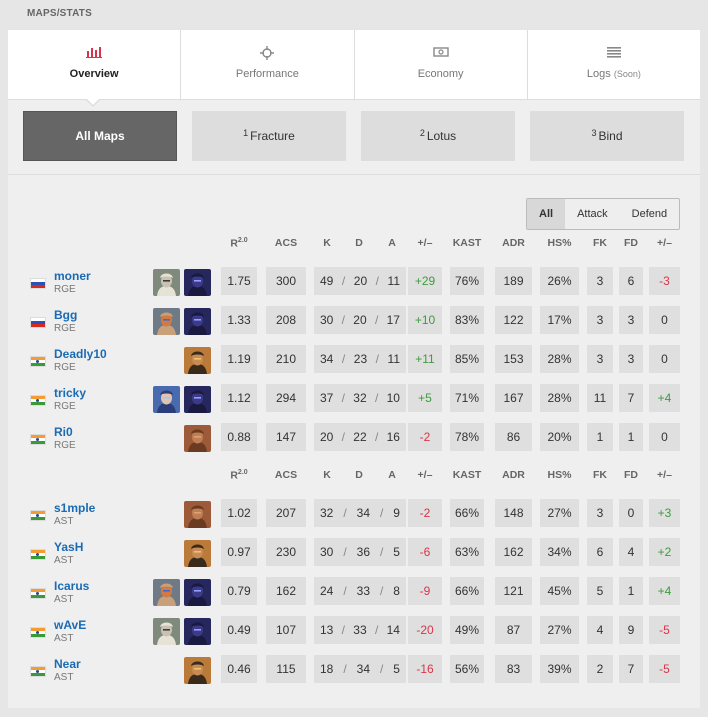  Describe the element at coordinates (592, 214) in the screenshot. I see `side-filter-attack: Attack` at that location.